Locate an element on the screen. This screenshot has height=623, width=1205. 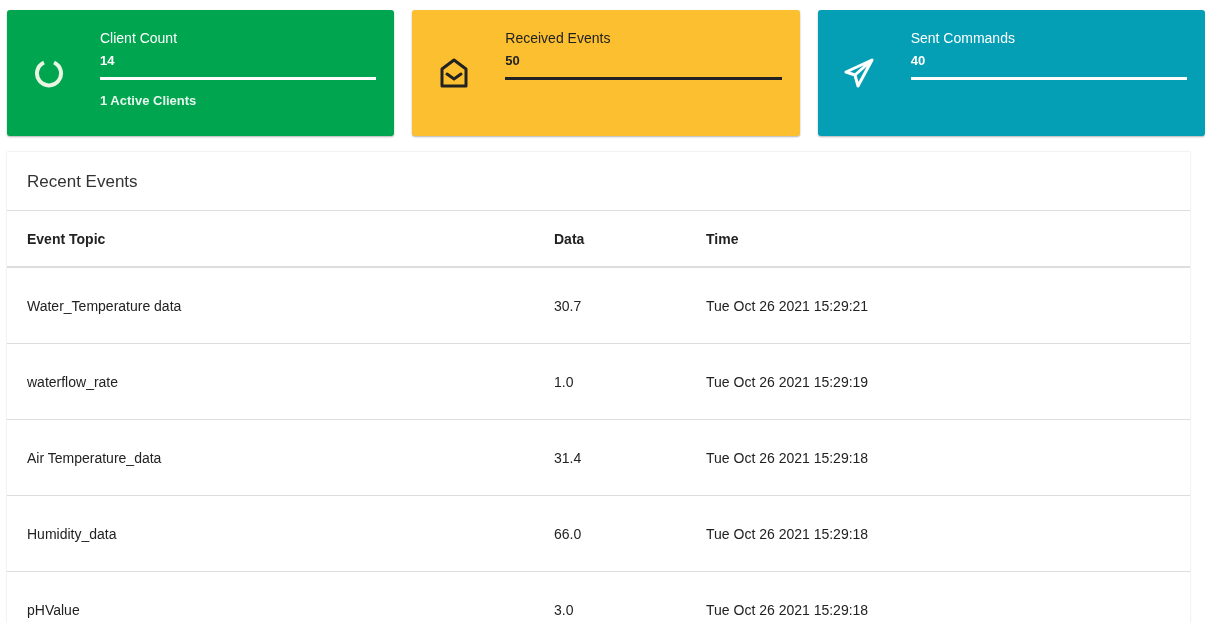
table-cell: Tue Oct 26 2021 15:29:19 is located at coordinates (787, 381).